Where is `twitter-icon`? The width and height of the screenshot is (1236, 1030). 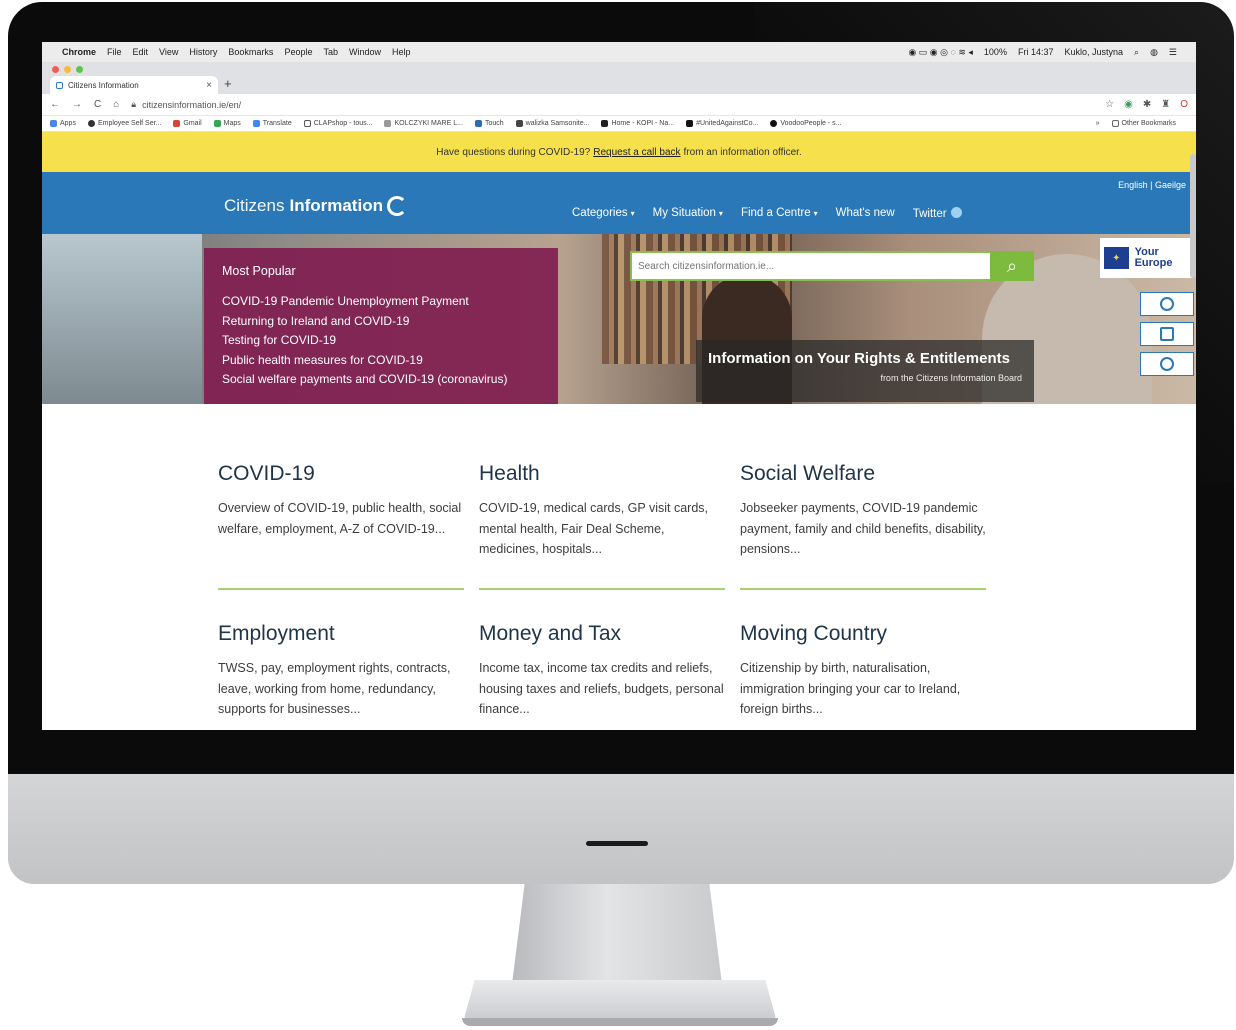 twitter-icon is located at coordinates (956, 212).